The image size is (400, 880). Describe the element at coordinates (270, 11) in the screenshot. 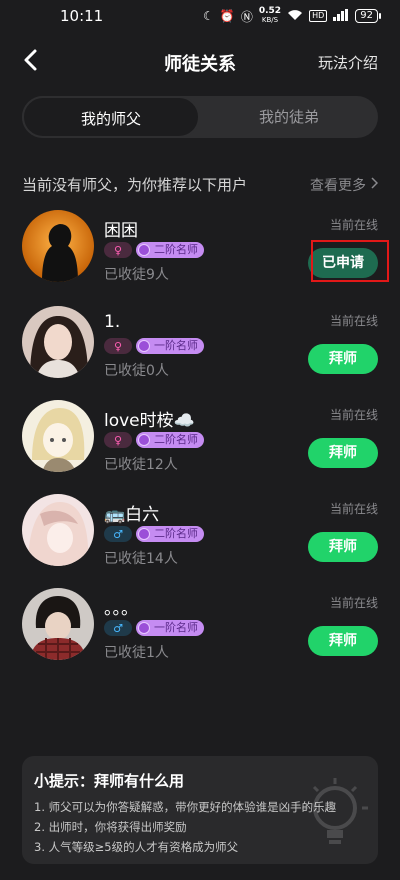

I see `net-speed-value: 0.52` at that location.